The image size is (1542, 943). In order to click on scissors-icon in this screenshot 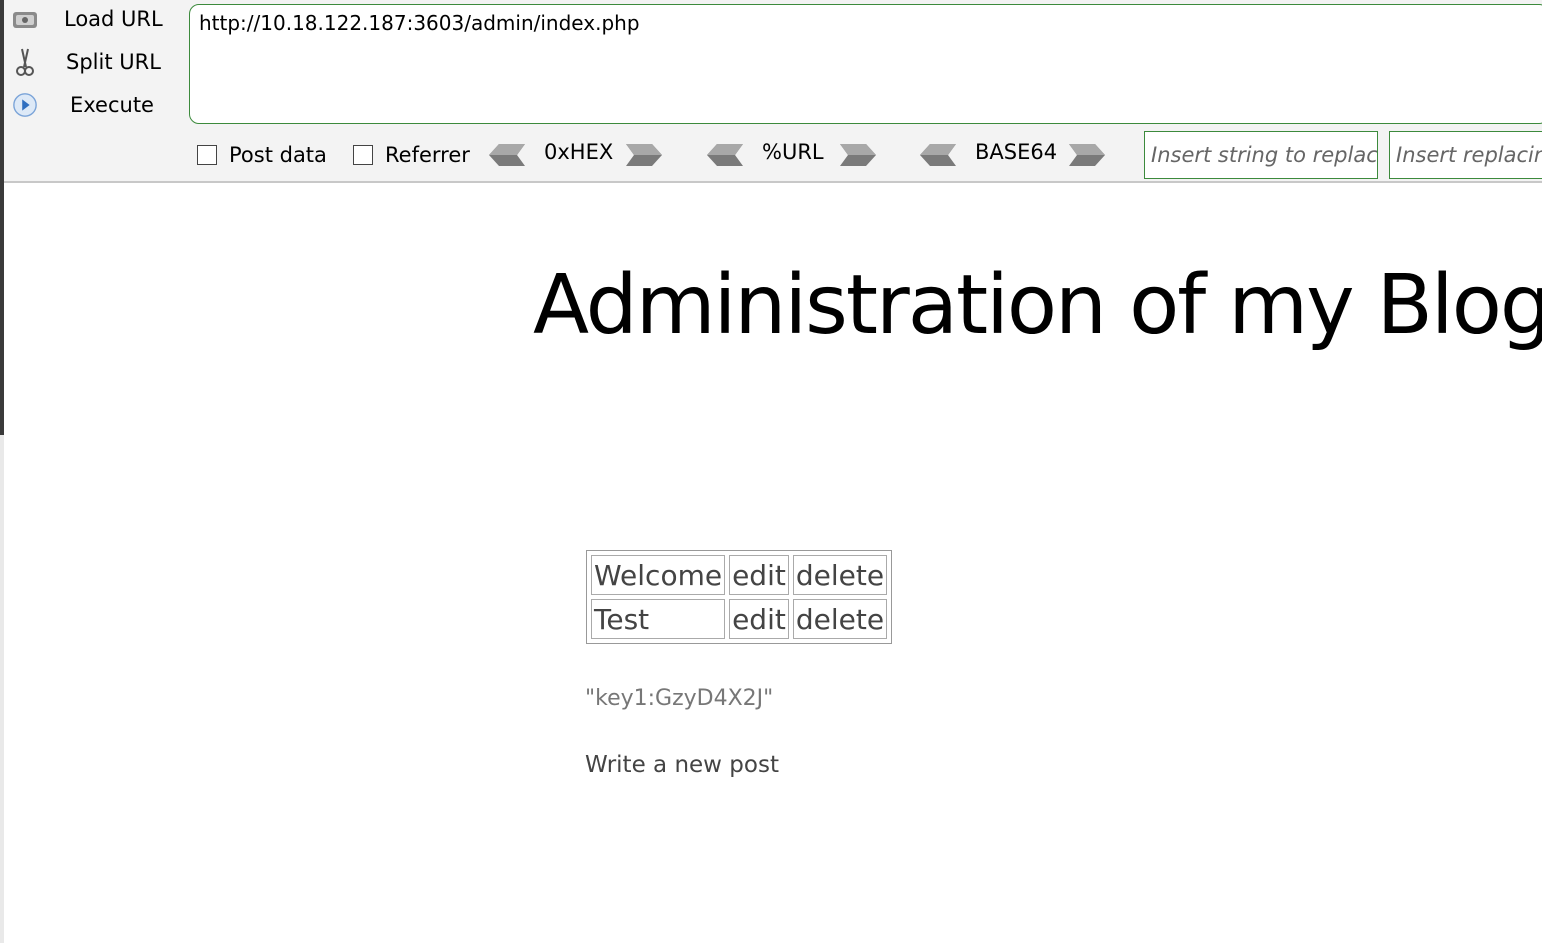, I will do `click(25, 62)`.